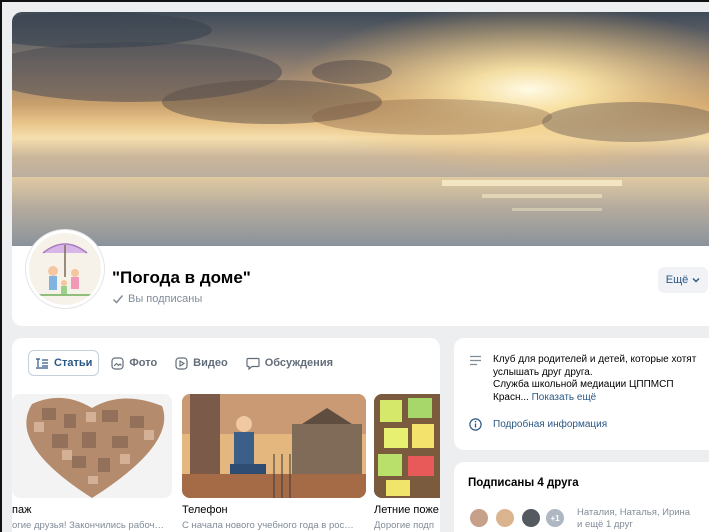  Describe the element at coordinates (475, 360) in the screenshot. I see `description-icon` at that location.